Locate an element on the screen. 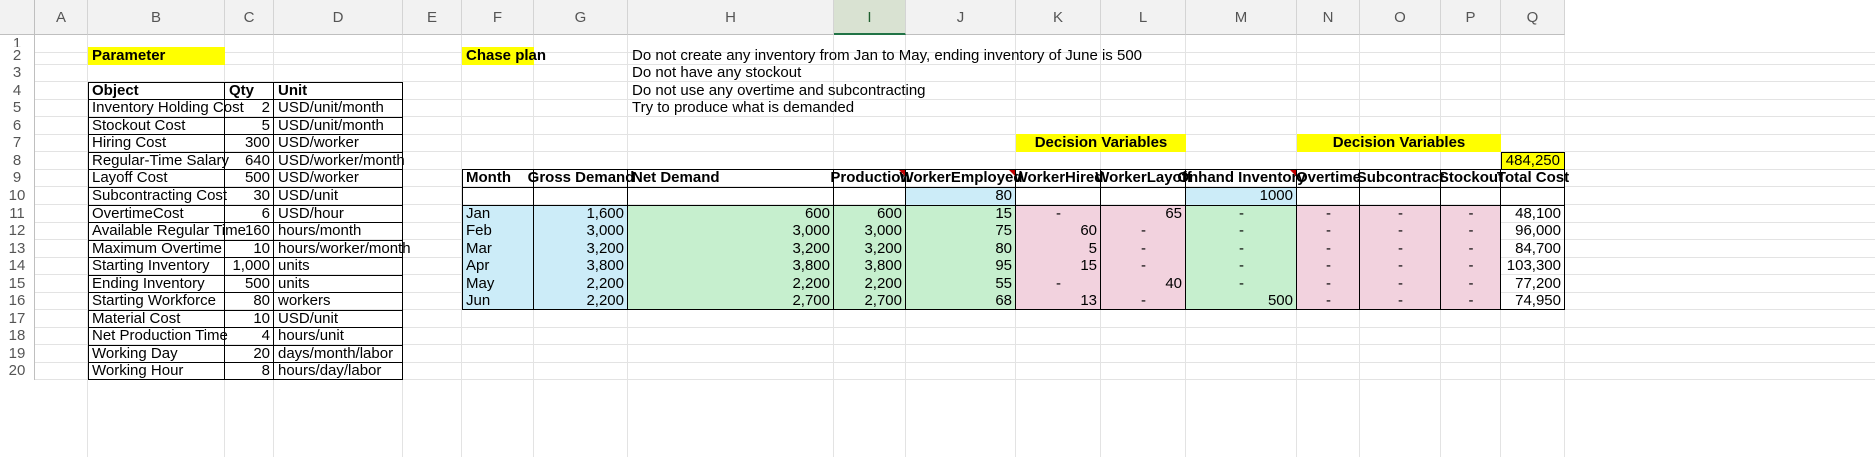 This screenshot has height=457, width=1875. chase-cell-worker-layoff: 40 is located at coordinates (1143, 284).